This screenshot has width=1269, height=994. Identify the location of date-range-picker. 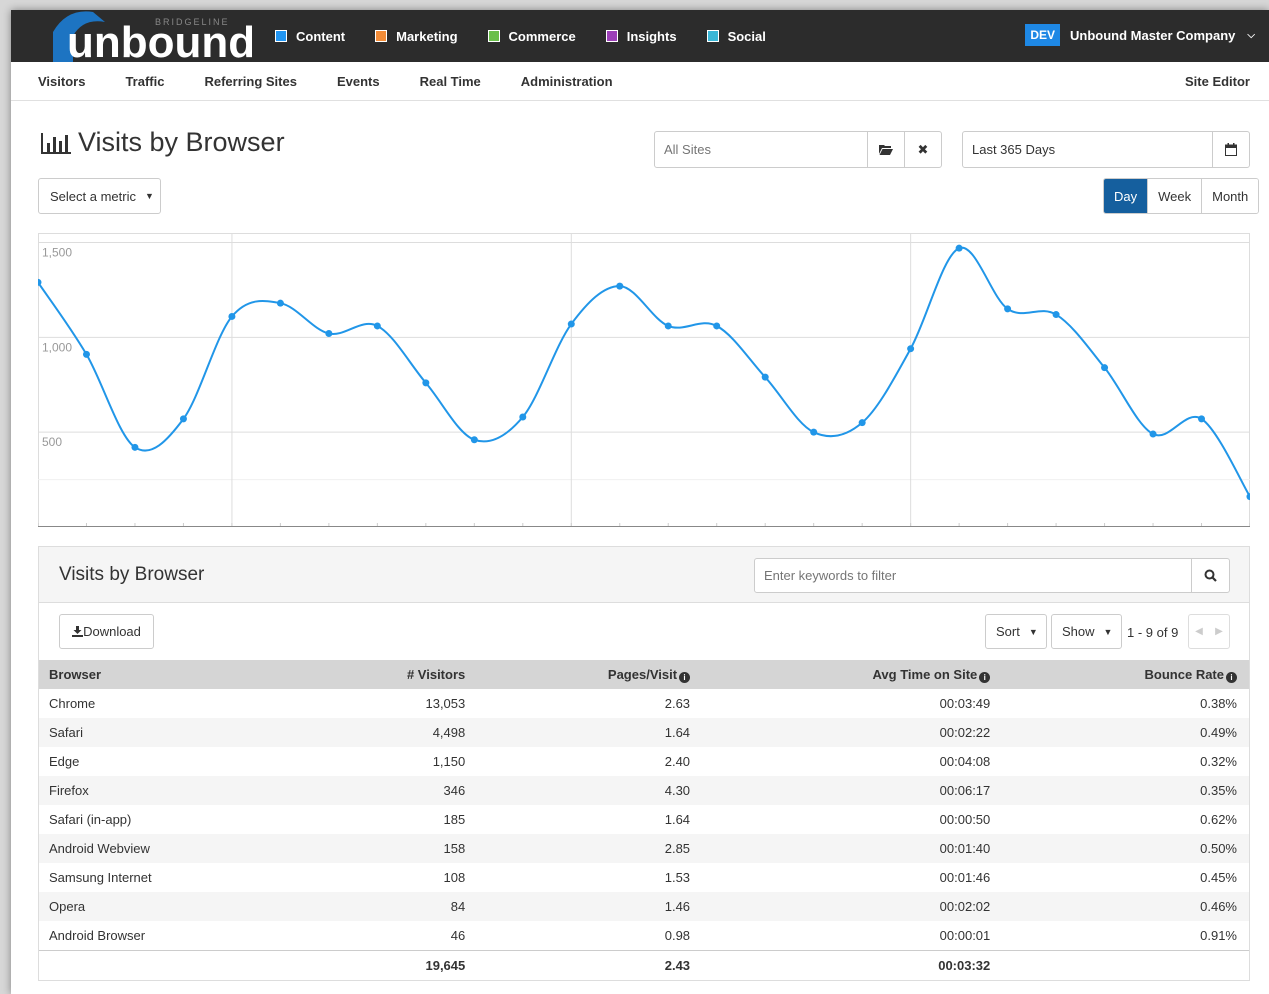
(1106, 149).